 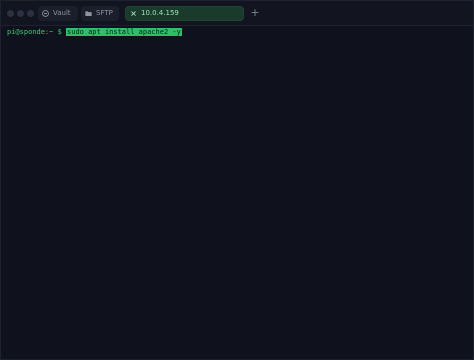 I want to click on folder-icon, so click(x=88, y=13).